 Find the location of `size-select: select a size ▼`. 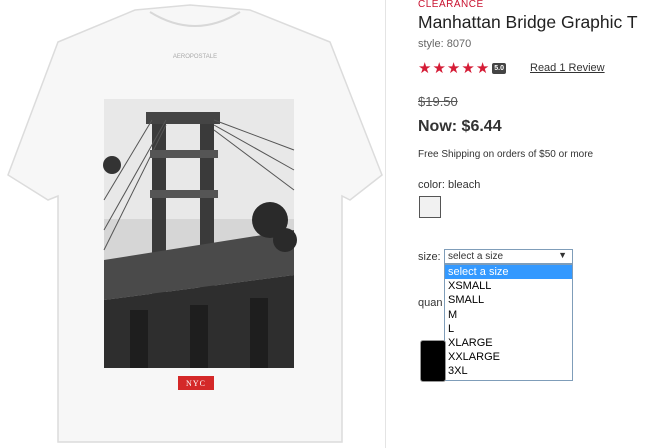

size-select: select a size ▼ is located at coordinates (508, 256).